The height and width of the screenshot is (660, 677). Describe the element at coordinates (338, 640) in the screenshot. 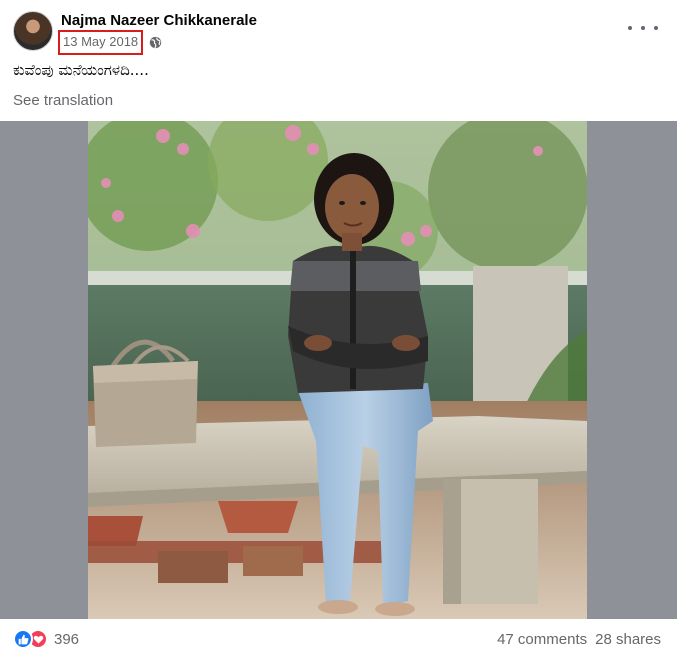

I see `post-footer: 396 47 comments 28 shares` at that location.